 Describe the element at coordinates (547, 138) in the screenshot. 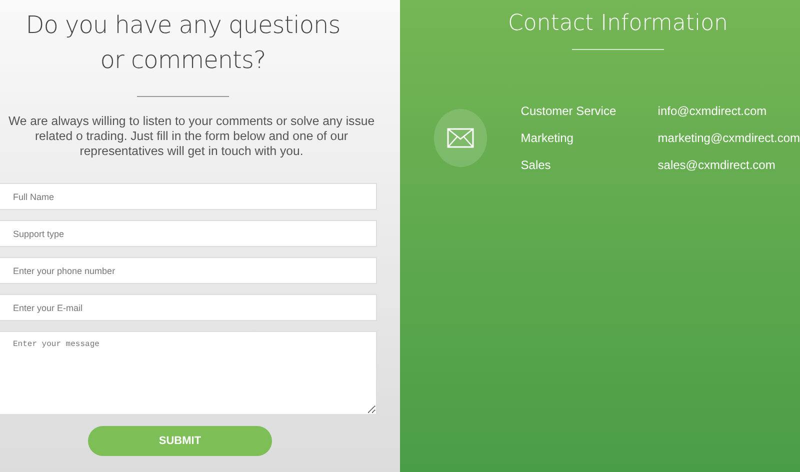

I see `contact-label: Marketing` at that location.